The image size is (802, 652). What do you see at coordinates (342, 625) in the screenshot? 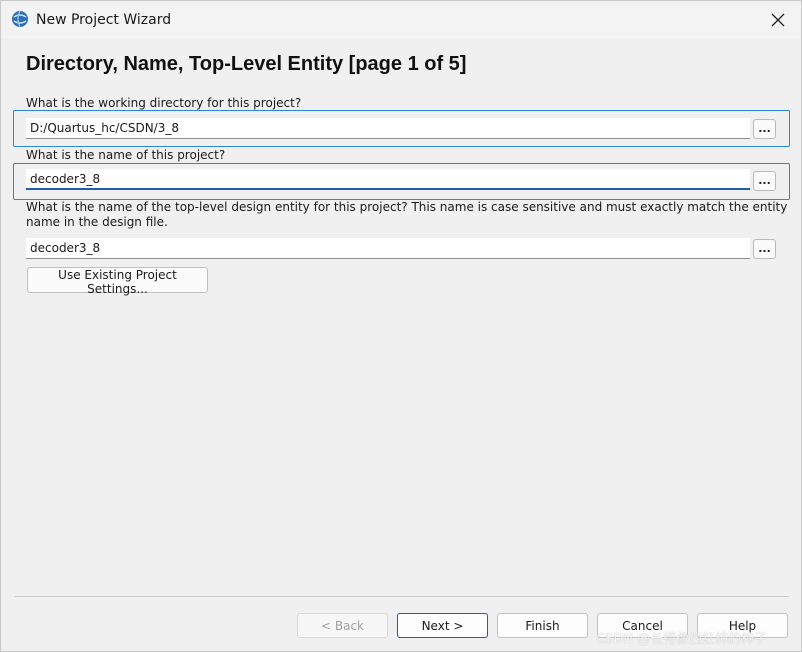
I see `back-button: < Back` at bounding box center [342, 625].